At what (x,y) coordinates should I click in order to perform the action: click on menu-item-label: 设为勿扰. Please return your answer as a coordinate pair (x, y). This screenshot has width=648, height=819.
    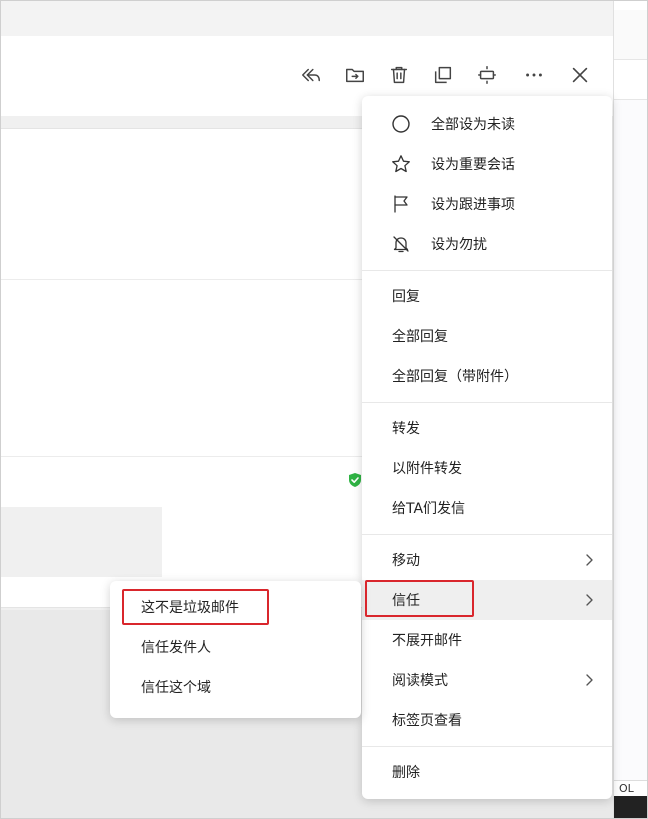
    Looking at the image, I should click on (459, 245).